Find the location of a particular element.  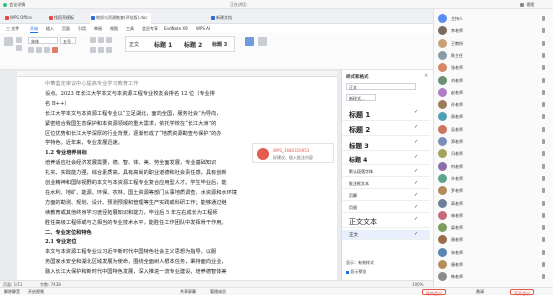

paragraph-line: 中華鉴定审议中心提高专业学习教育工作 is located at coordinates (91, 83).